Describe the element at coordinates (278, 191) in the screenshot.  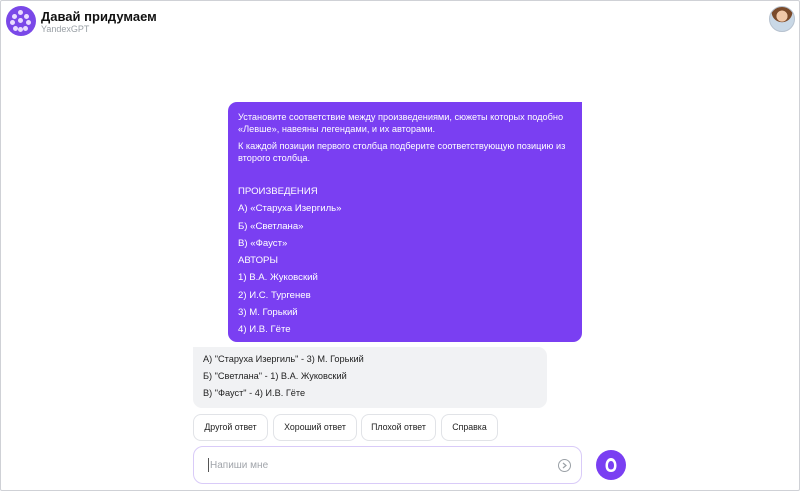
I see `works-heading: ПРОИЗВЕДЕНИЯ` at that location.